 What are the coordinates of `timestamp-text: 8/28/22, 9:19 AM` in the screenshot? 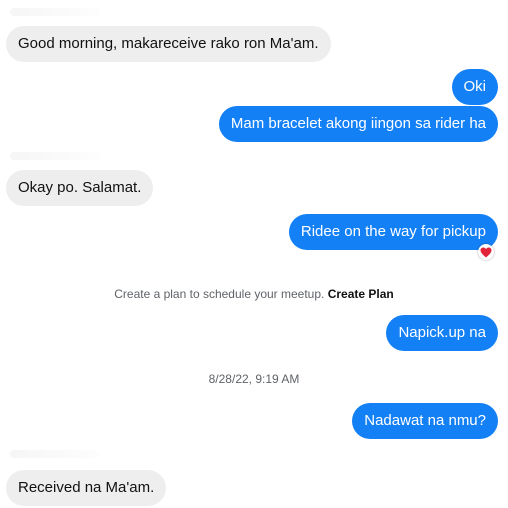 It's located at (254, 379).